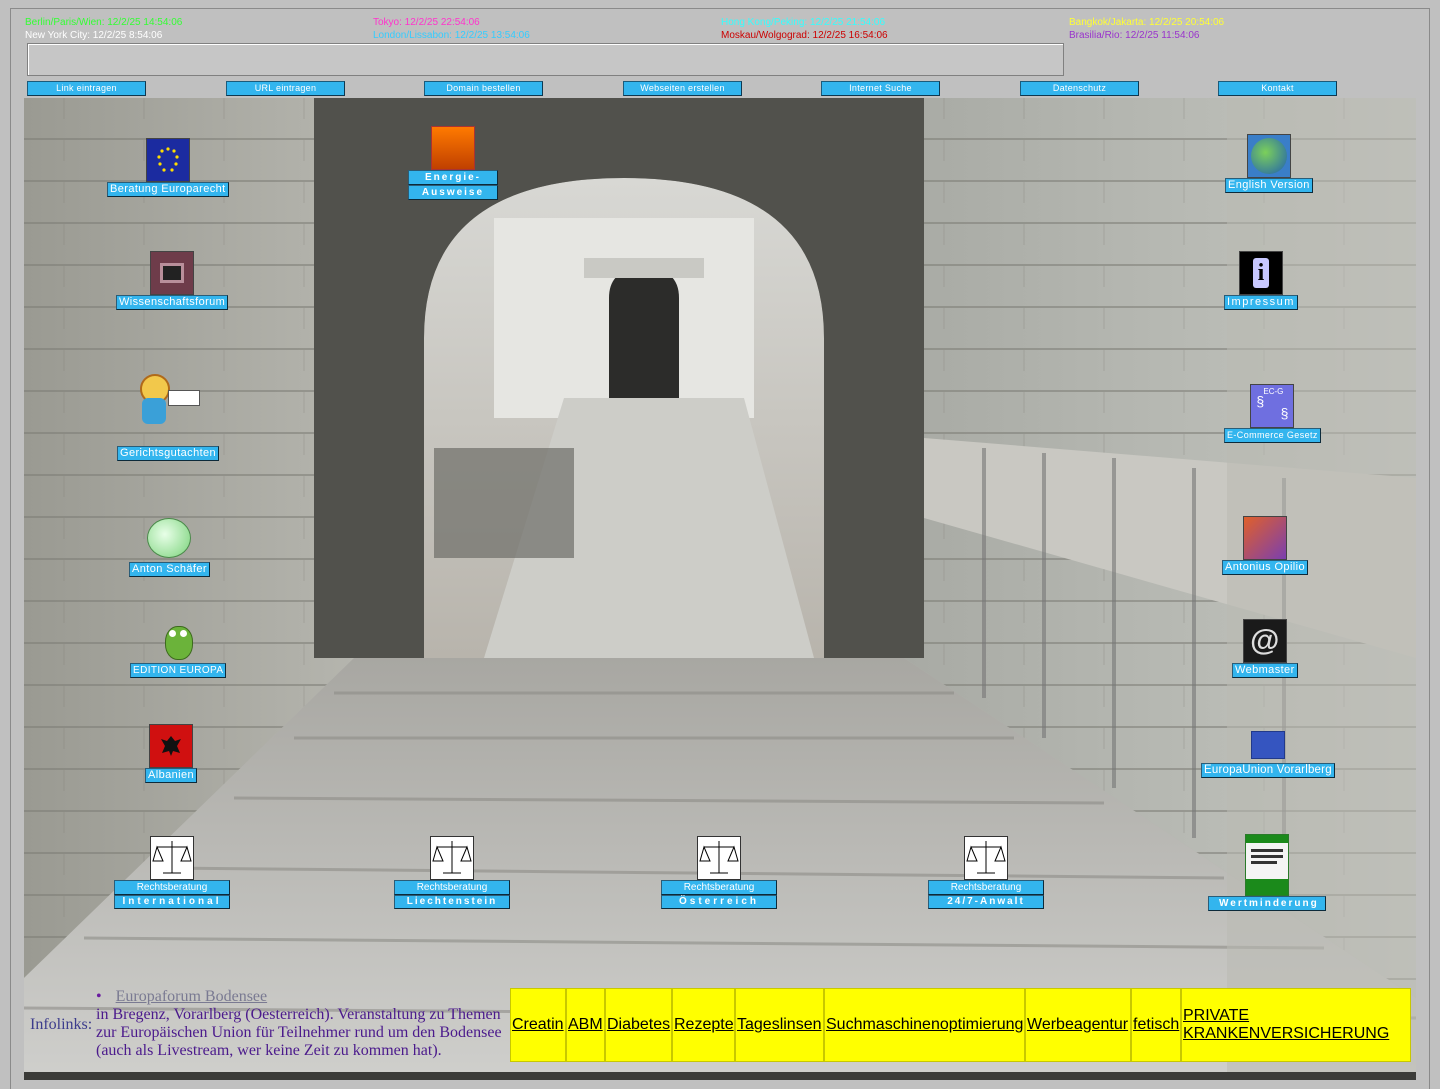 The image size is (1440, 1089). What do you see at coordinates (703, 1025) in the screenshot?
I see `adlink-rezepte: Rezepte` at bounding box center [703, 1025].